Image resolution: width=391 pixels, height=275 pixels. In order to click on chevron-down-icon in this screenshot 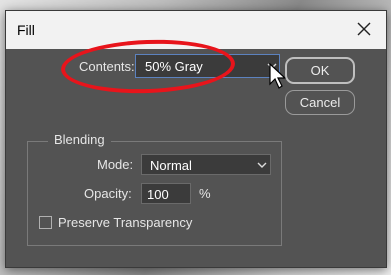, I will do `click(262, 165)`.